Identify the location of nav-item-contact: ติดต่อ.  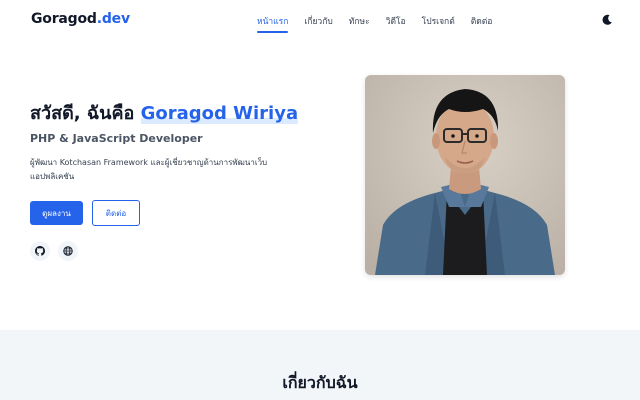
(482, 23).